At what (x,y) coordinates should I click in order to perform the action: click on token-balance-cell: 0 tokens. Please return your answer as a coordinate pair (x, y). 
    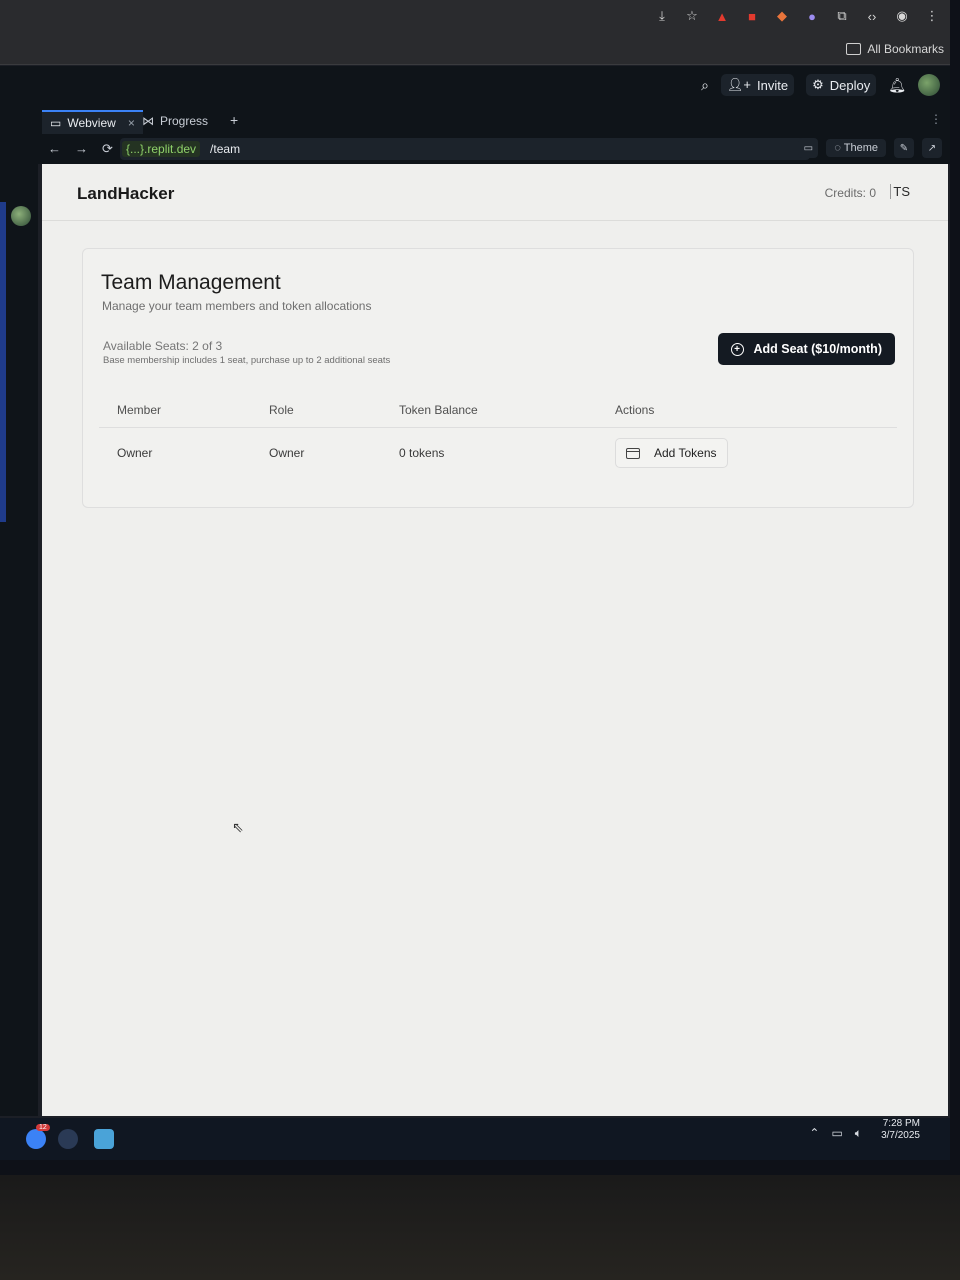
    Looking at the image, I should click on (422, 453).